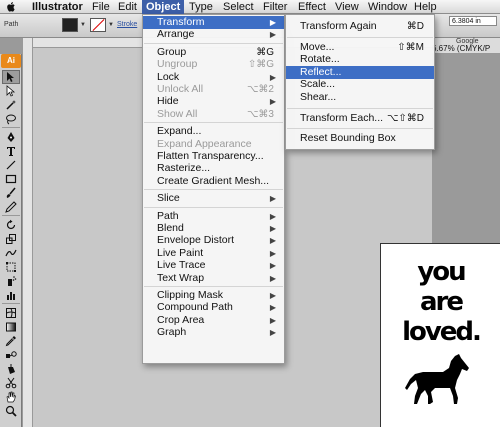 This screenshot has height=427, width=500. I want to click on menu-item-label: Crop Area, so click(181, 319).